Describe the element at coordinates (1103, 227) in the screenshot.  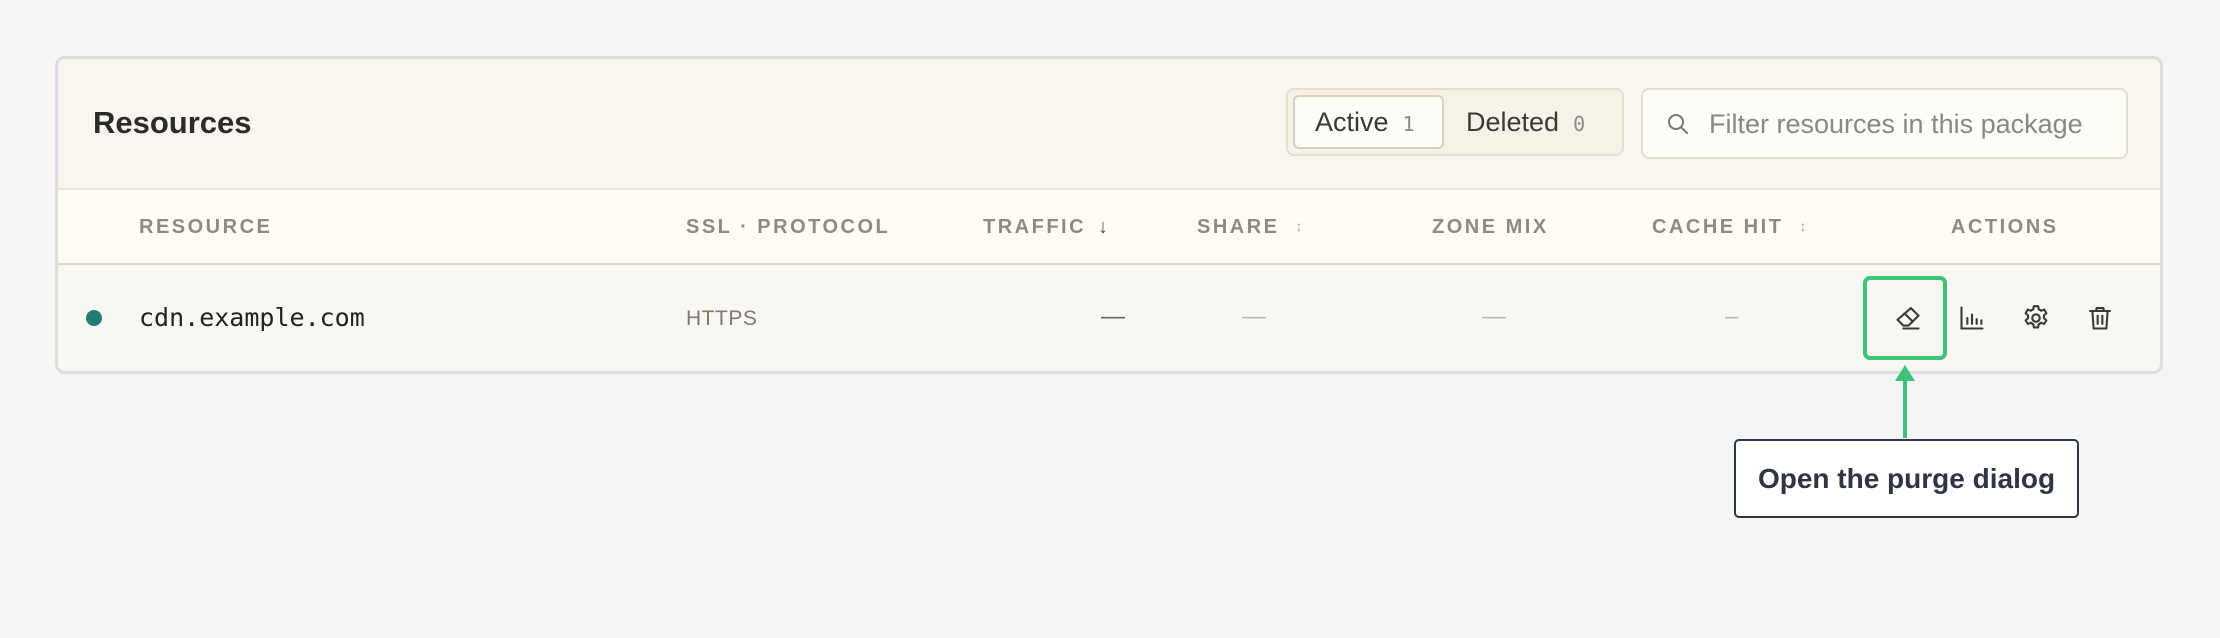
I see `sort-desc-icon: ↓` at that location.